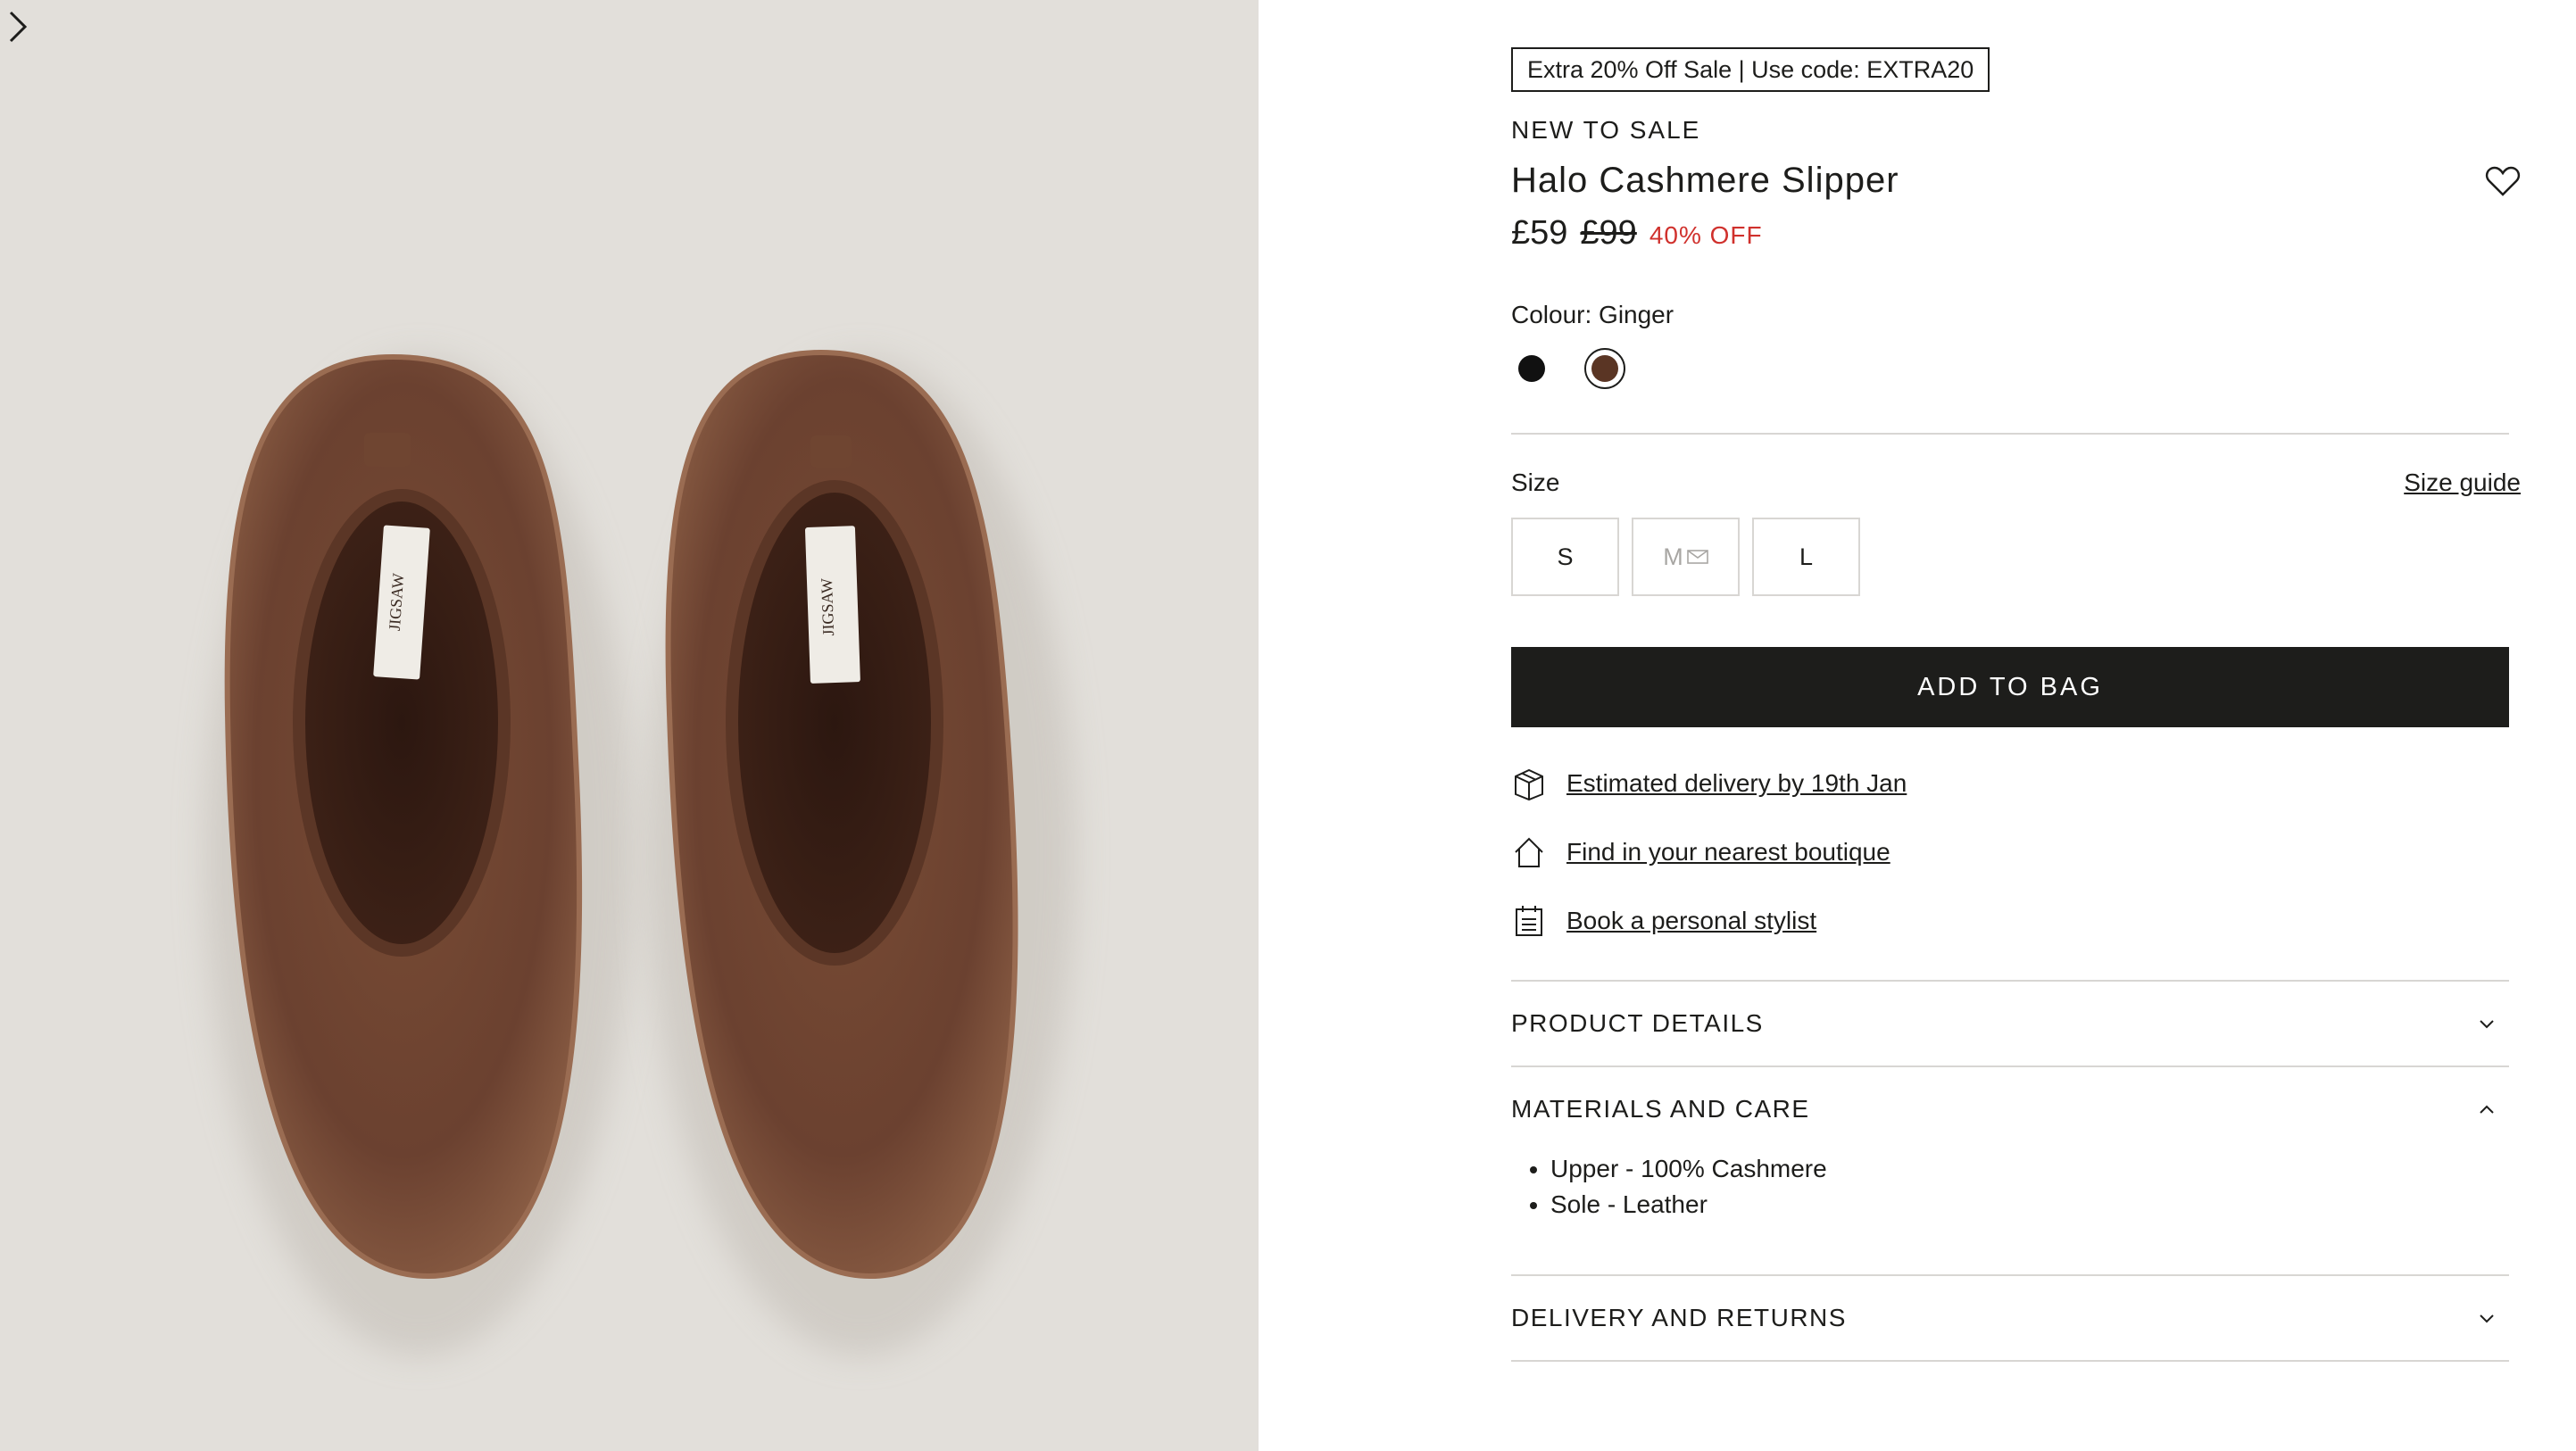 The height and width of the screenshot is (1451, 2576). Describe the element at coordinates (1737, 783) in the screenshot. I see `delivery-estimate-link: Estimated delivery by 19th Jan` at that location.